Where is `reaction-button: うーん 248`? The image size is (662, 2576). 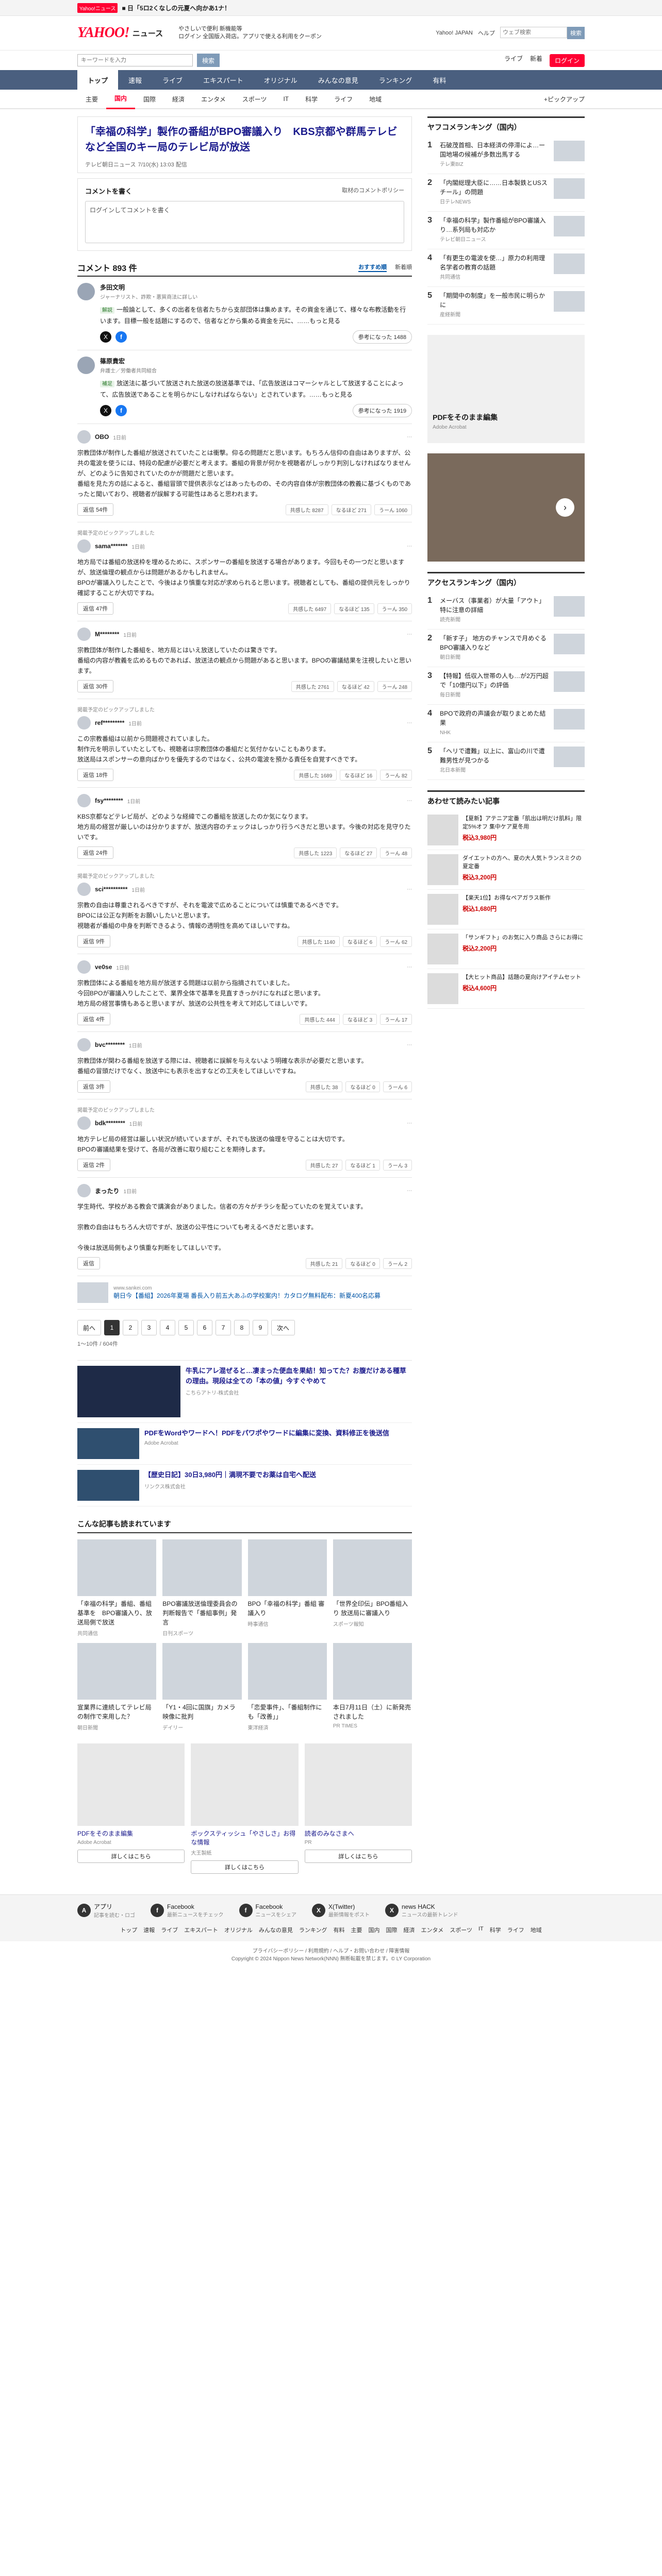
reaction-button: うーん 248 is located at coordinates (395, 686).